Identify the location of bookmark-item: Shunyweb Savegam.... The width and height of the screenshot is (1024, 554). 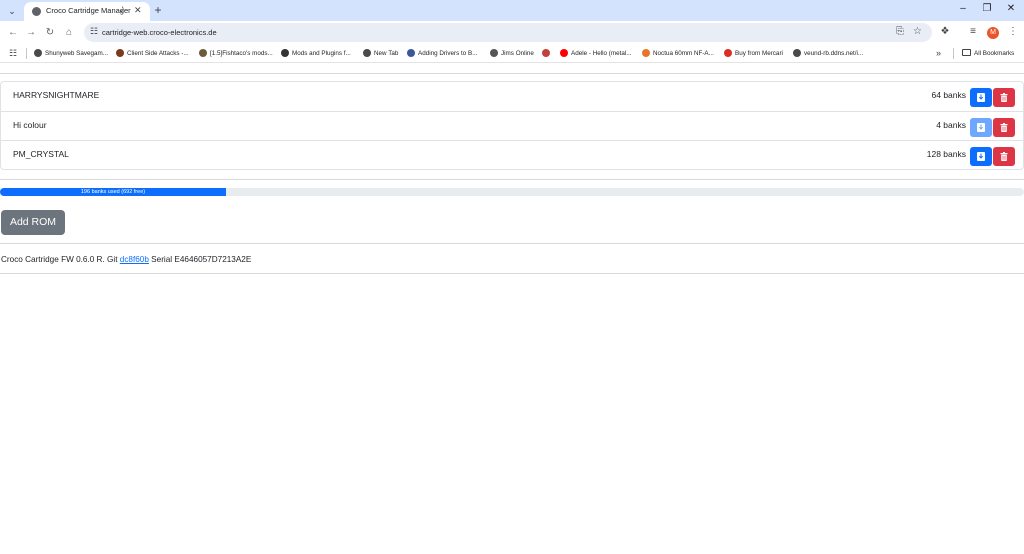
(71, 53).